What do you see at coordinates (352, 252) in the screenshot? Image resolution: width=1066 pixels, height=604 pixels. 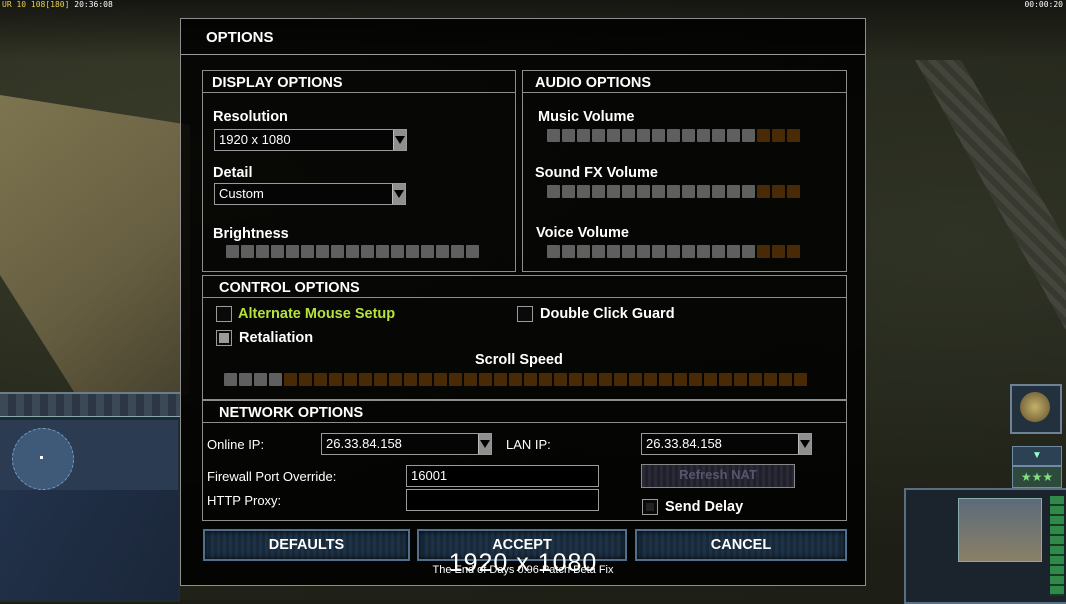 I see `brightness-slider` at bounding box center [352, 252].